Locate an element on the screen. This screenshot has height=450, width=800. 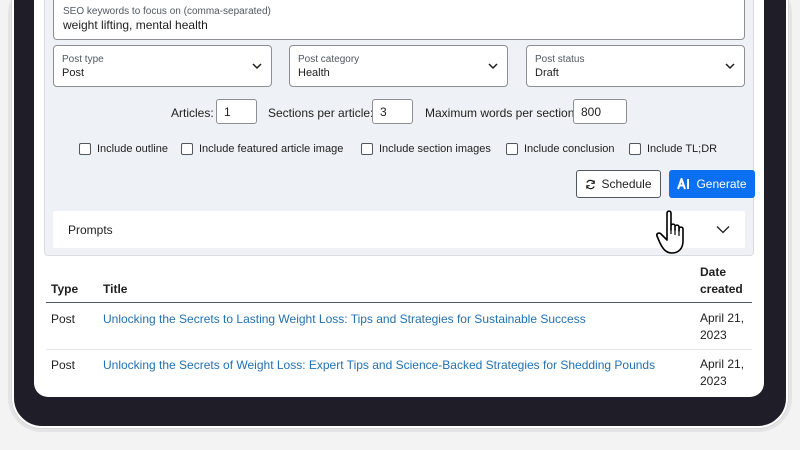
post-status-value: Draft is located at coordinates (547, 73).